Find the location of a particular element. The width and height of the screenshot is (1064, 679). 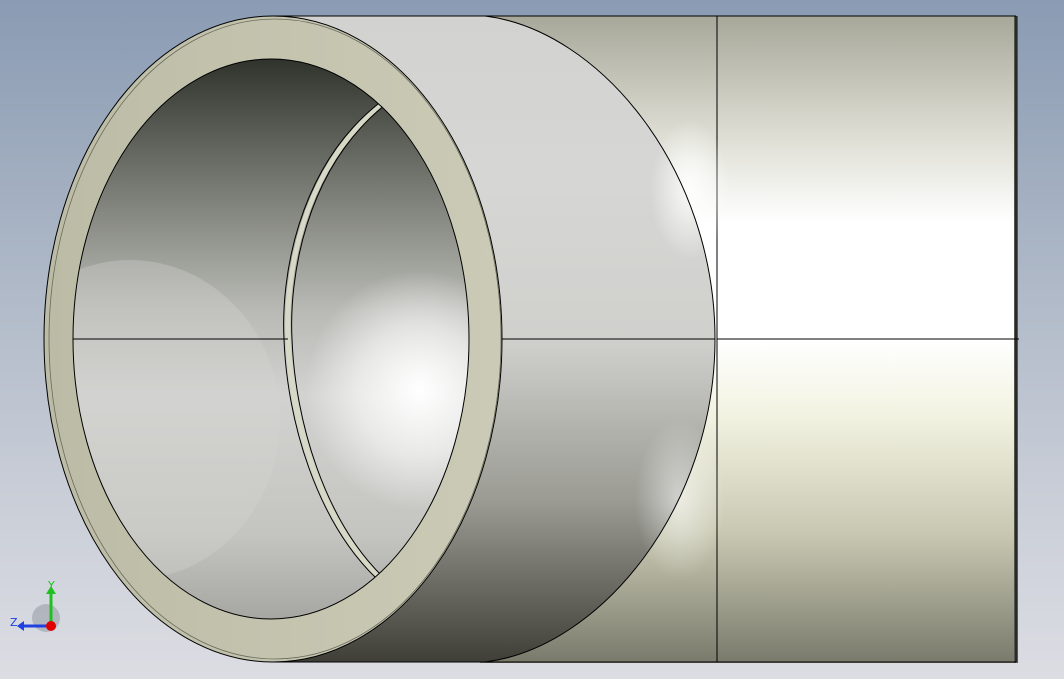

triad-origin-shading is located at coordinates (46, 618).